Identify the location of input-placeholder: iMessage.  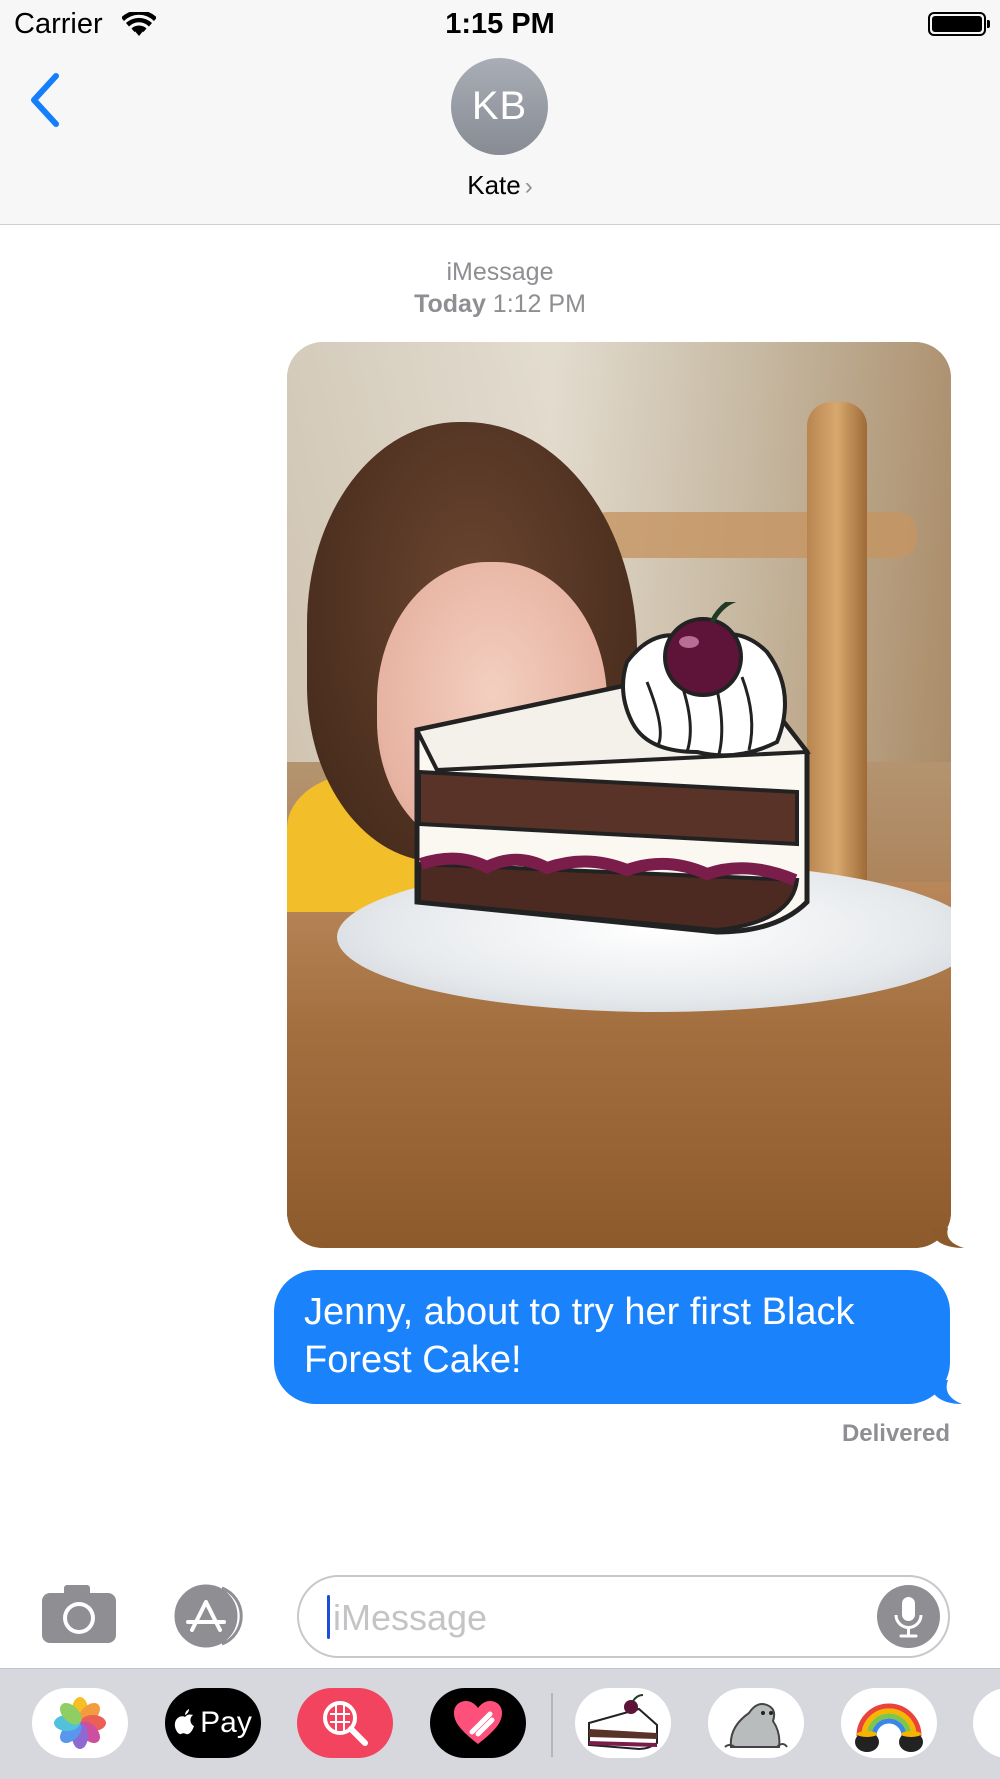
(410, 1617).